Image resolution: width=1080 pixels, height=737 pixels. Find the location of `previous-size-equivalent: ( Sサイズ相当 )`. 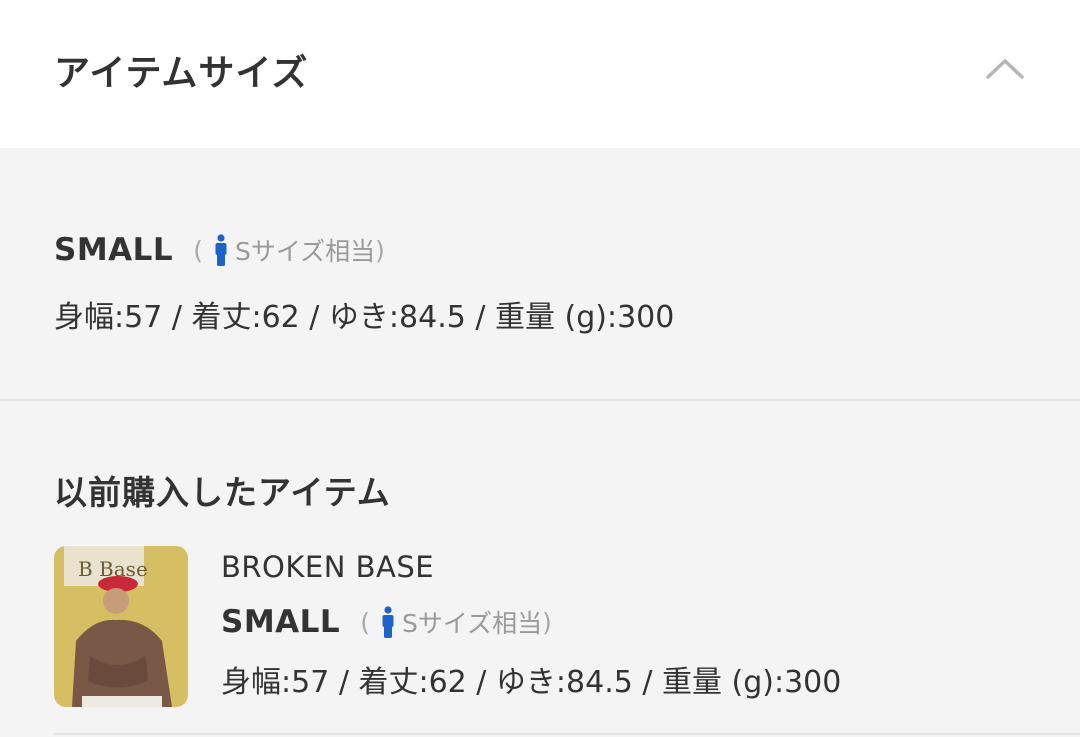

previous-size-equivalent: ( Sサイズ相当 ) is located at coordinates (456, 622).